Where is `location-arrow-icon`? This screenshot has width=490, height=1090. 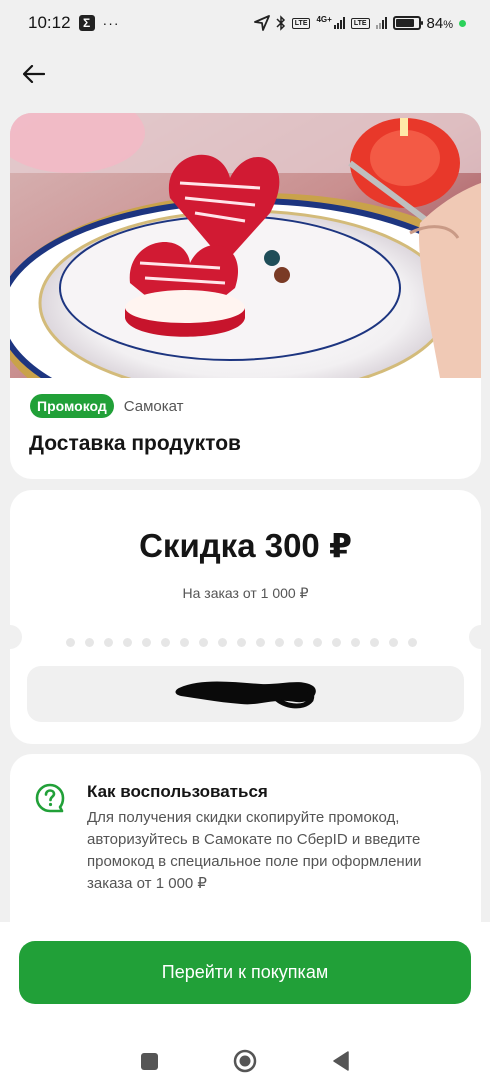
location-arrow-icon is located at coordinates (261, 23).